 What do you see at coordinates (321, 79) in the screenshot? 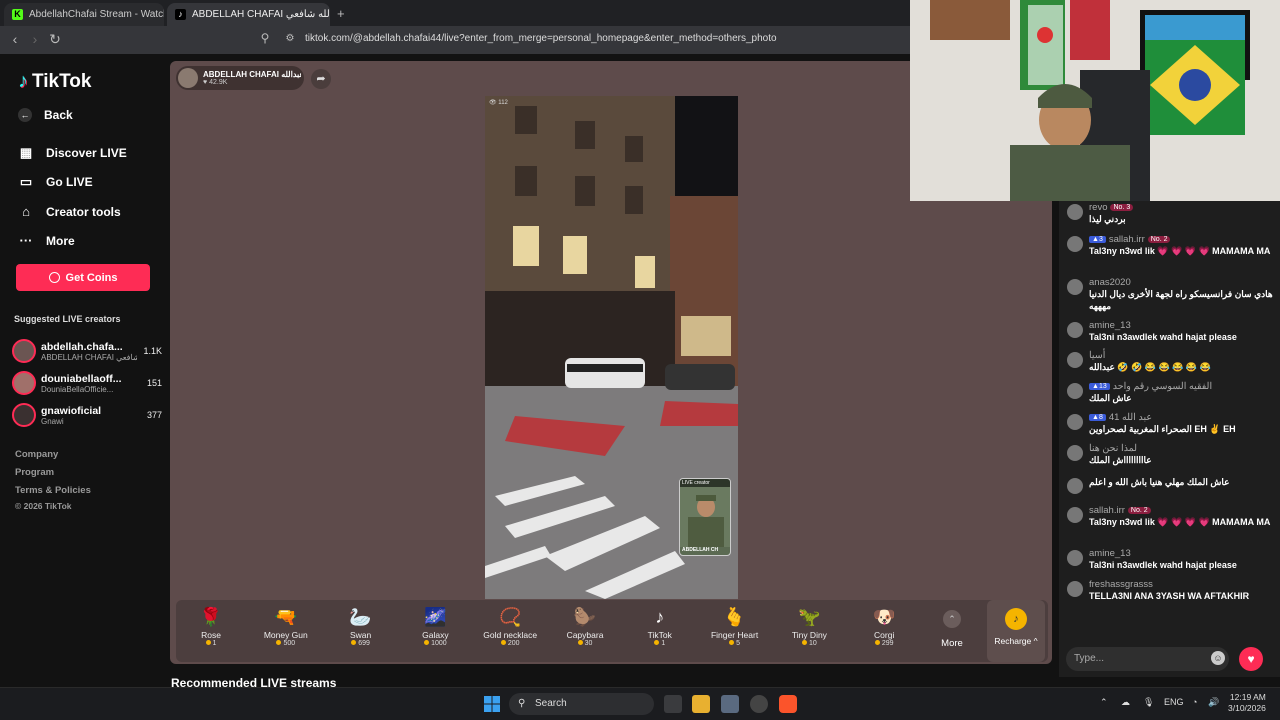
I see `share-icon: ➦` at bounding box center [321, 79].